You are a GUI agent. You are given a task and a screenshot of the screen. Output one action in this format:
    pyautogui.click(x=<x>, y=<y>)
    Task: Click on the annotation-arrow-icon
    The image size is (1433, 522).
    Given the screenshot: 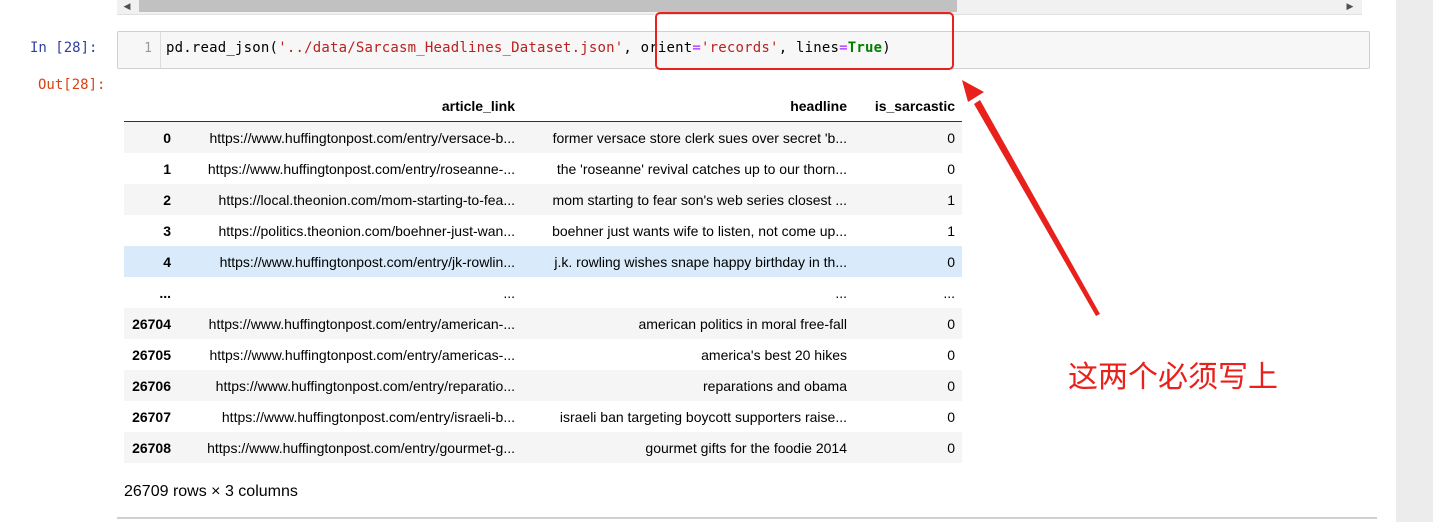 What is the action you would take?
    pyautogui.click(x=1031, y=198)
    